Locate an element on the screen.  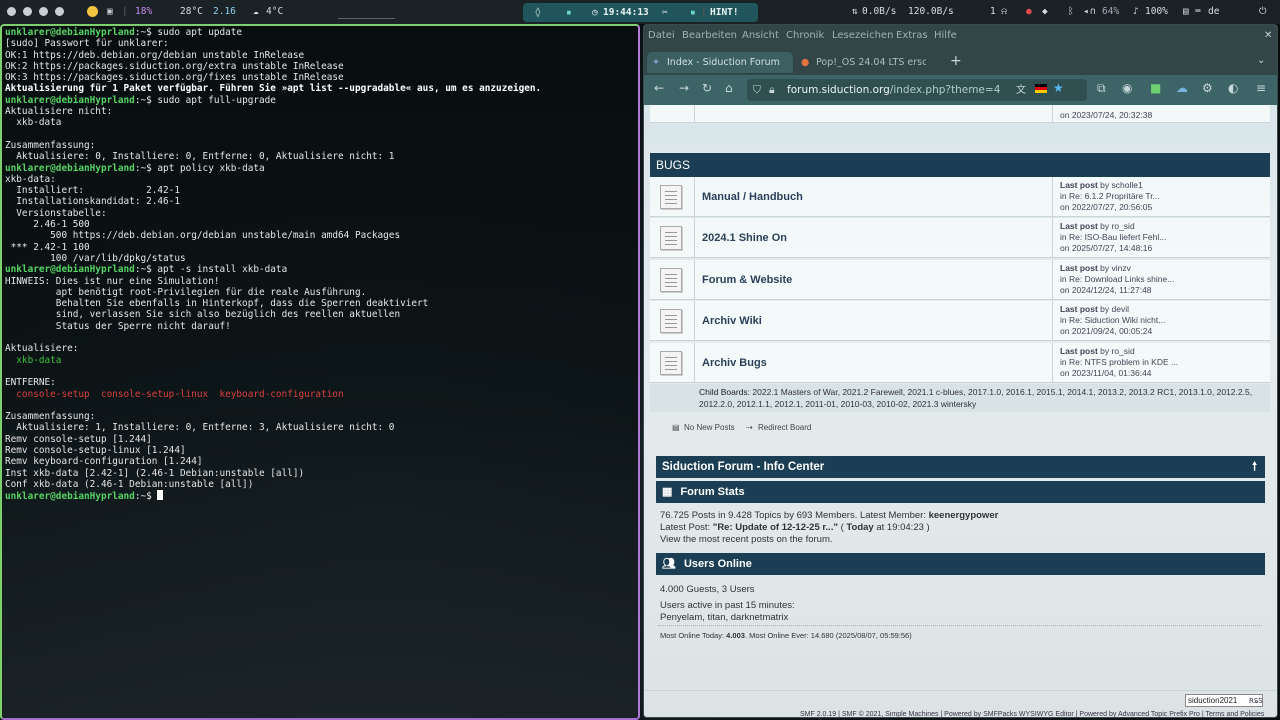
clock: 19:44:13 is located at coordinates (626, 12).